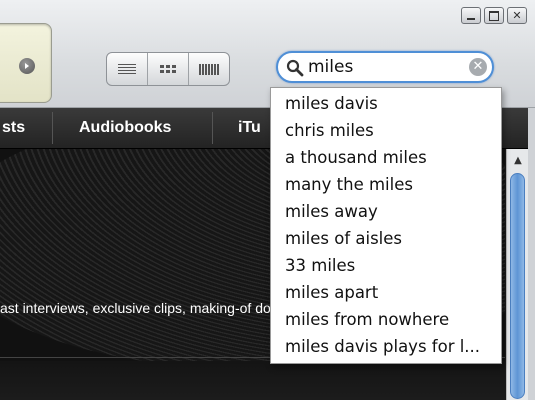  What do you see at coordinates (386, 103) in the screenshot?
I see `suggestion-item: miles davis` at bounding box center [386, 103].